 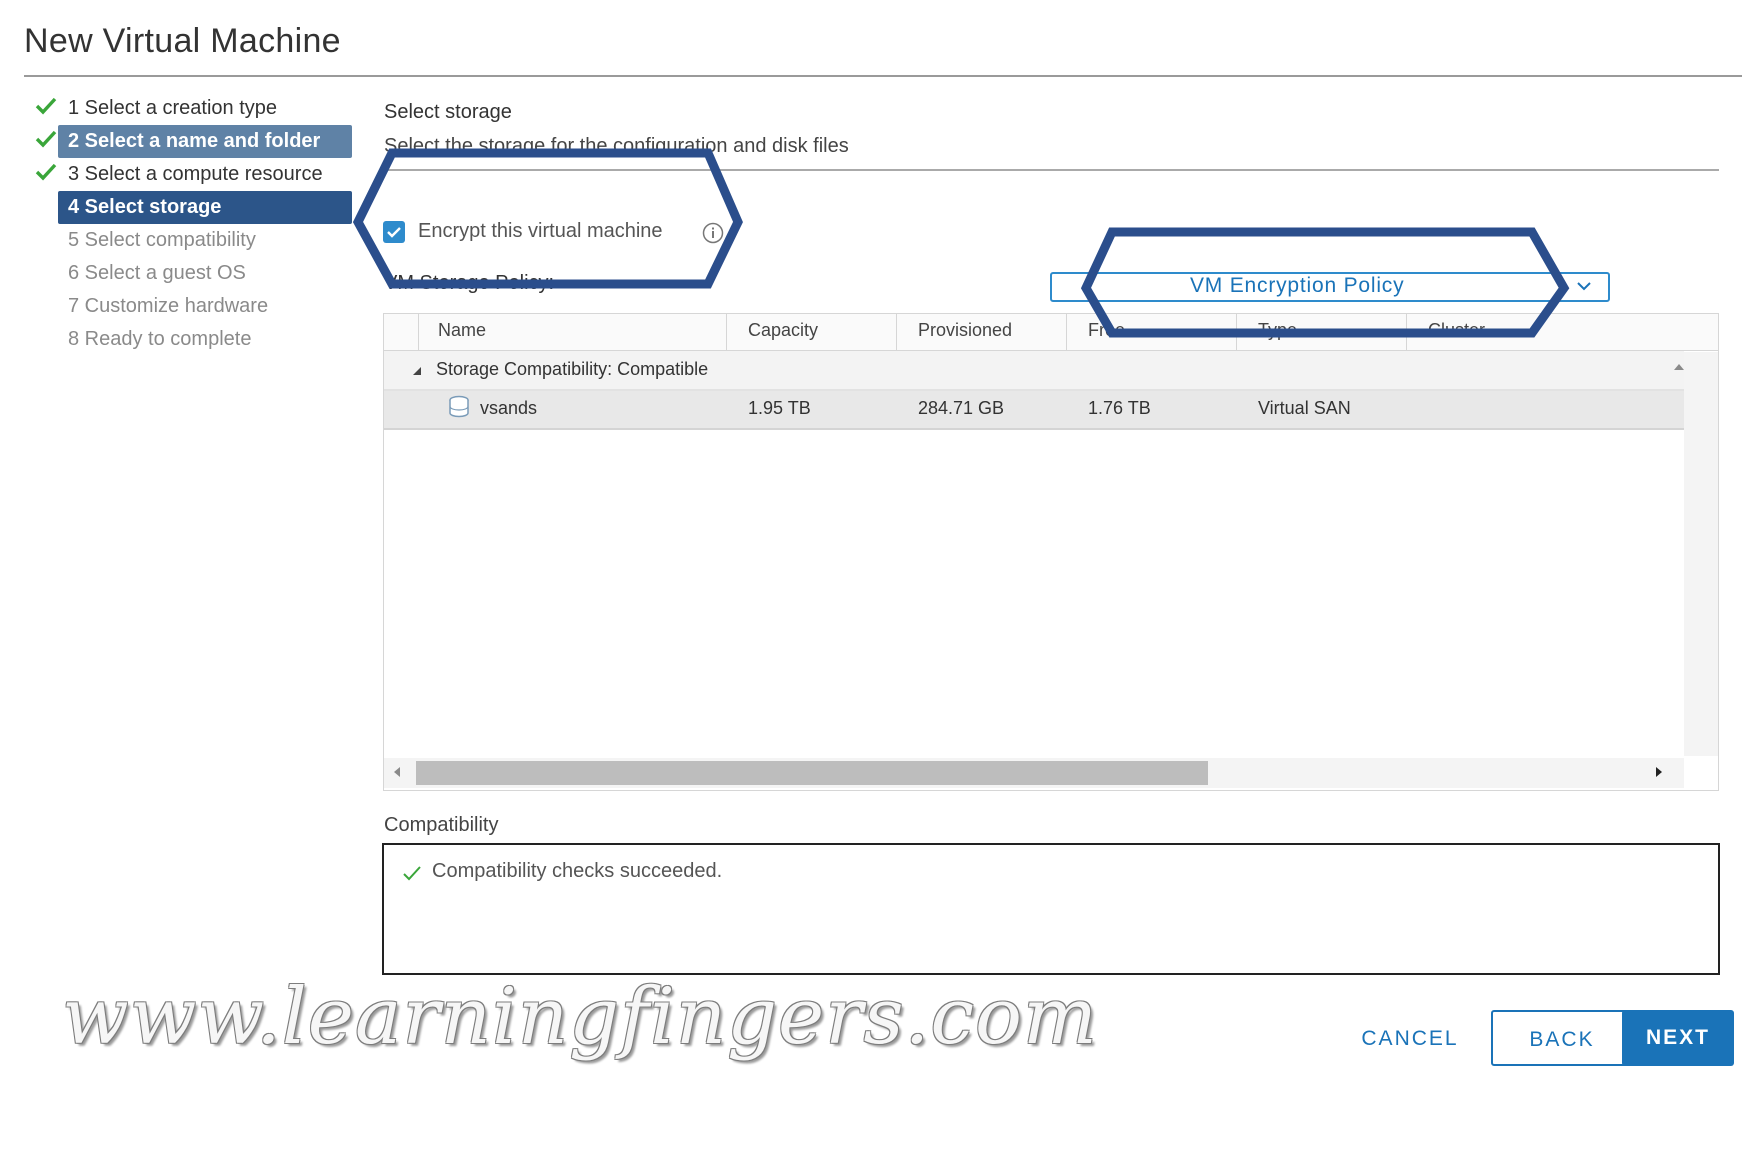 What do you see at coordinates (168, 306) in the screenshot?
I see `step-7-customize-hardware: 7 Customize hardware` at bounding box center [168, 306].